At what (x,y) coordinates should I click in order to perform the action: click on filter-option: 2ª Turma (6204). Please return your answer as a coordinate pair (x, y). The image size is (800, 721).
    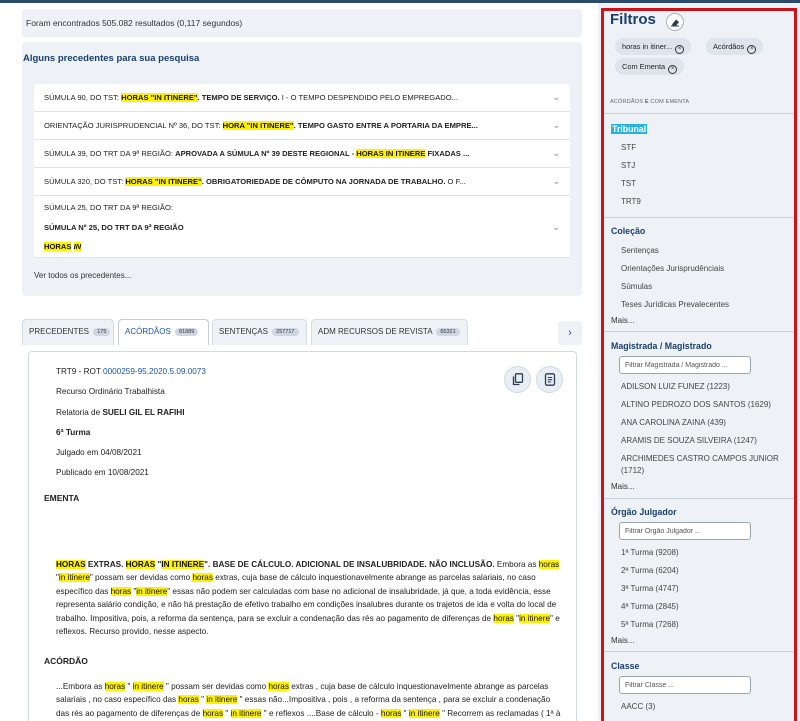
    Looking at the image, I should click on (650, 570).